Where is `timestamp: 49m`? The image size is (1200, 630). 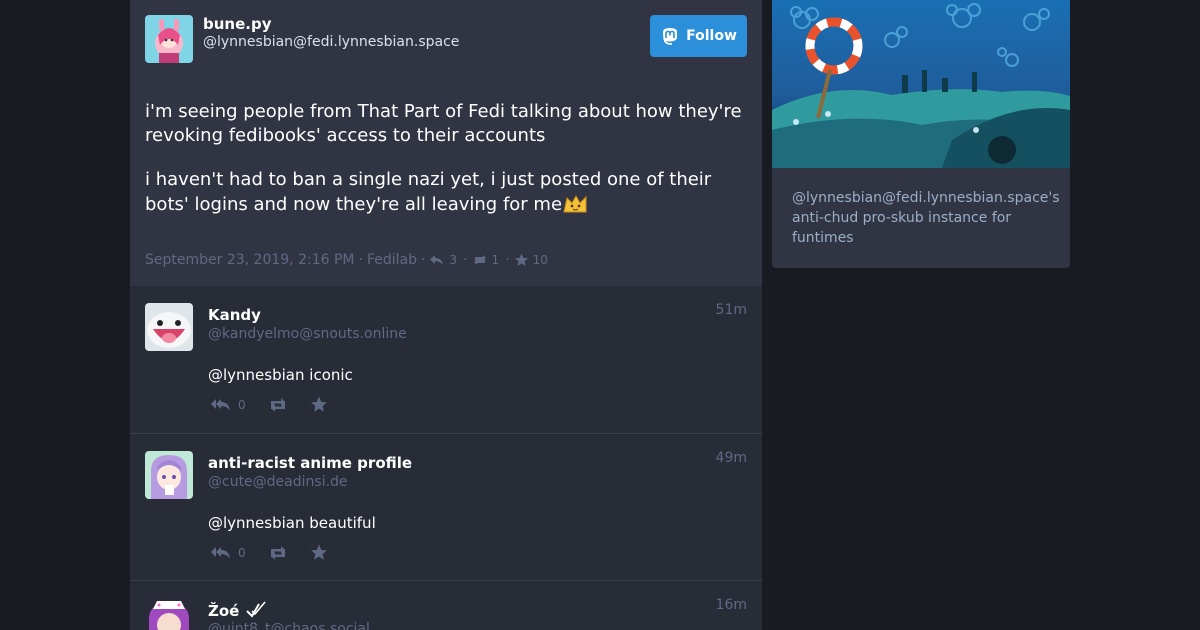
timestamp: 49m is located at coordinates (731, 458).